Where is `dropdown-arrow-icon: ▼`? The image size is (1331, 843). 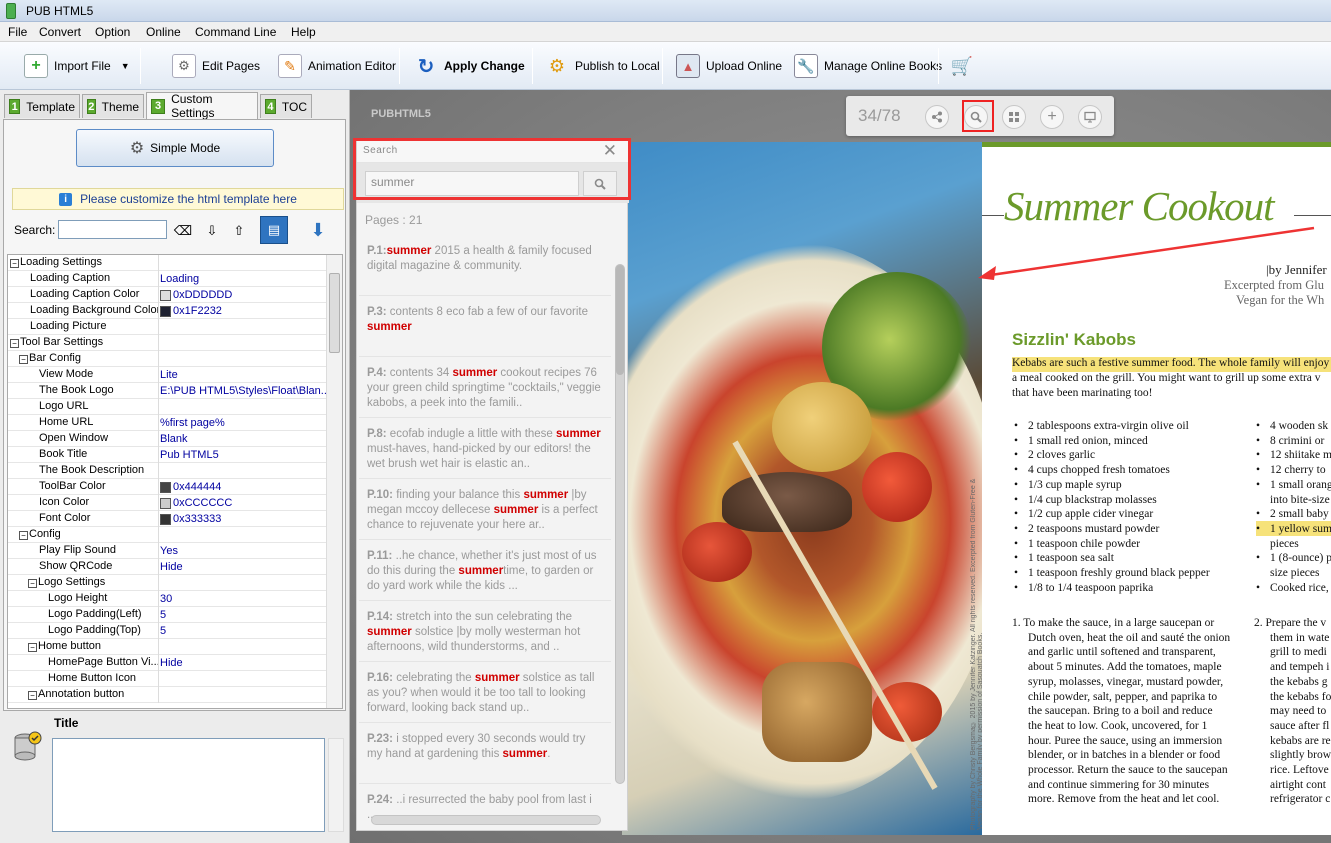 dropdown-arrow-icon: ▼ is located at coordinates (125, 66).